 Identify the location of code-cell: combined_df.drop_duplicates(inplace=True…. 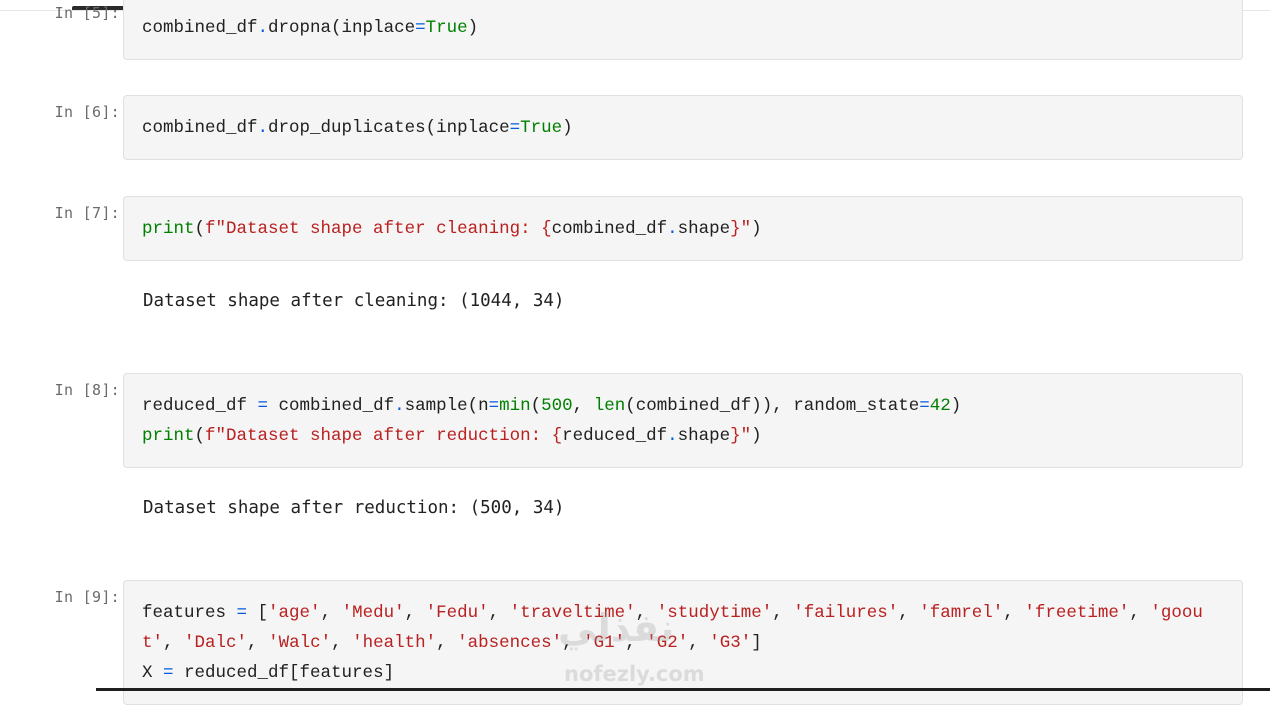
(683, 127).